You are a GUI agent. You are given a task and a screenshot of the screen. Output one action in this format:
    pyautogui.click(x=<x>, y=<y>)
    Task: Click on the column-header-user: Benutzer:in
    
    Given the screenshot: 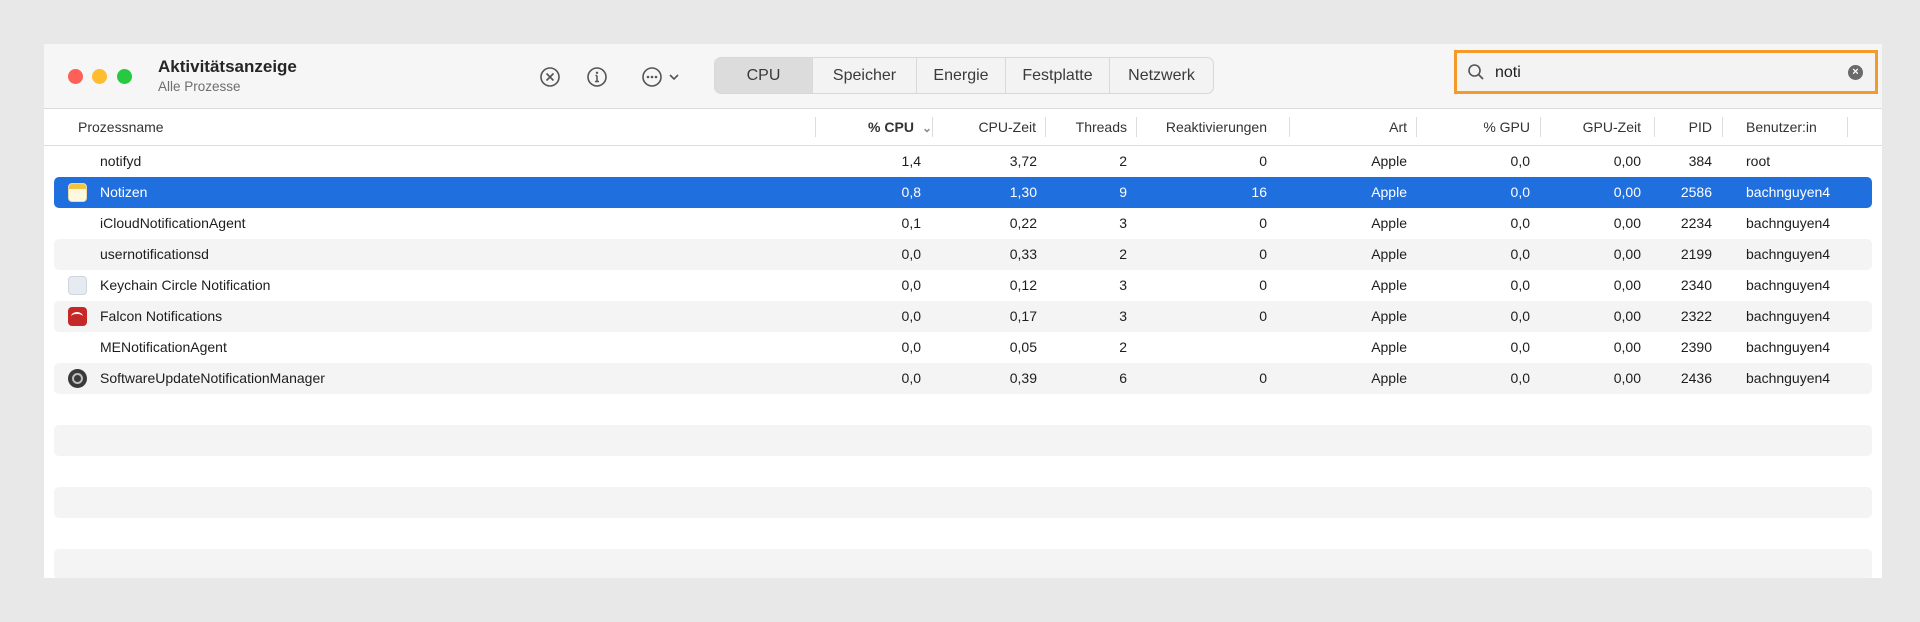 What is the action you would take?
    pyautogui.click(x=1781, y=127)
    